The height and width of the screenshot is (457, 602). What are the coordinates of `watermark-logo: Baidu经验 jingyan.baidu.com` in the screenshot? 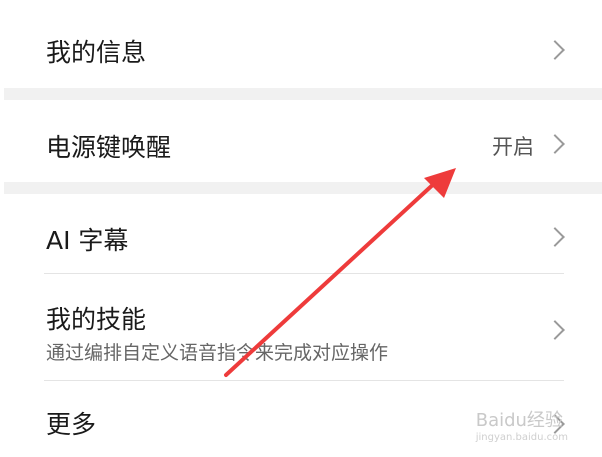 It's located at (522, 424).